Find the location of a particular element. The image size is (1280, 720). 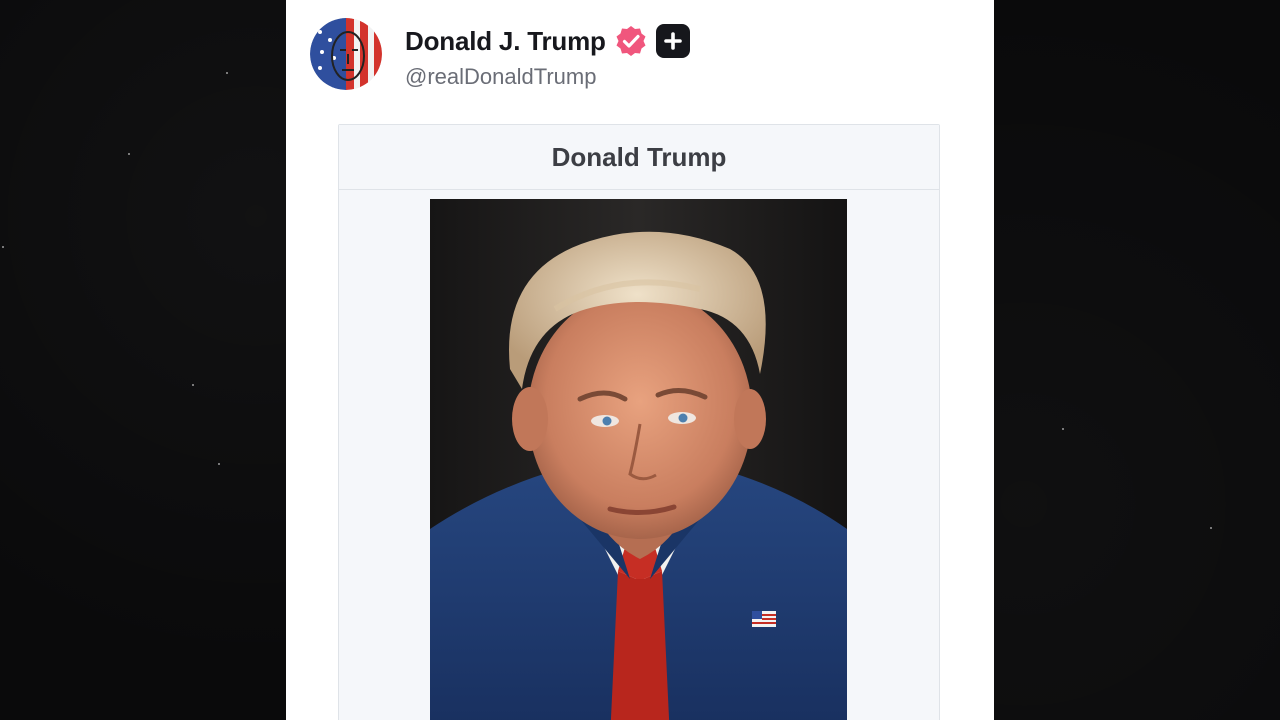

name-row: Donald J. Trump is located at coordinates (547, 41).